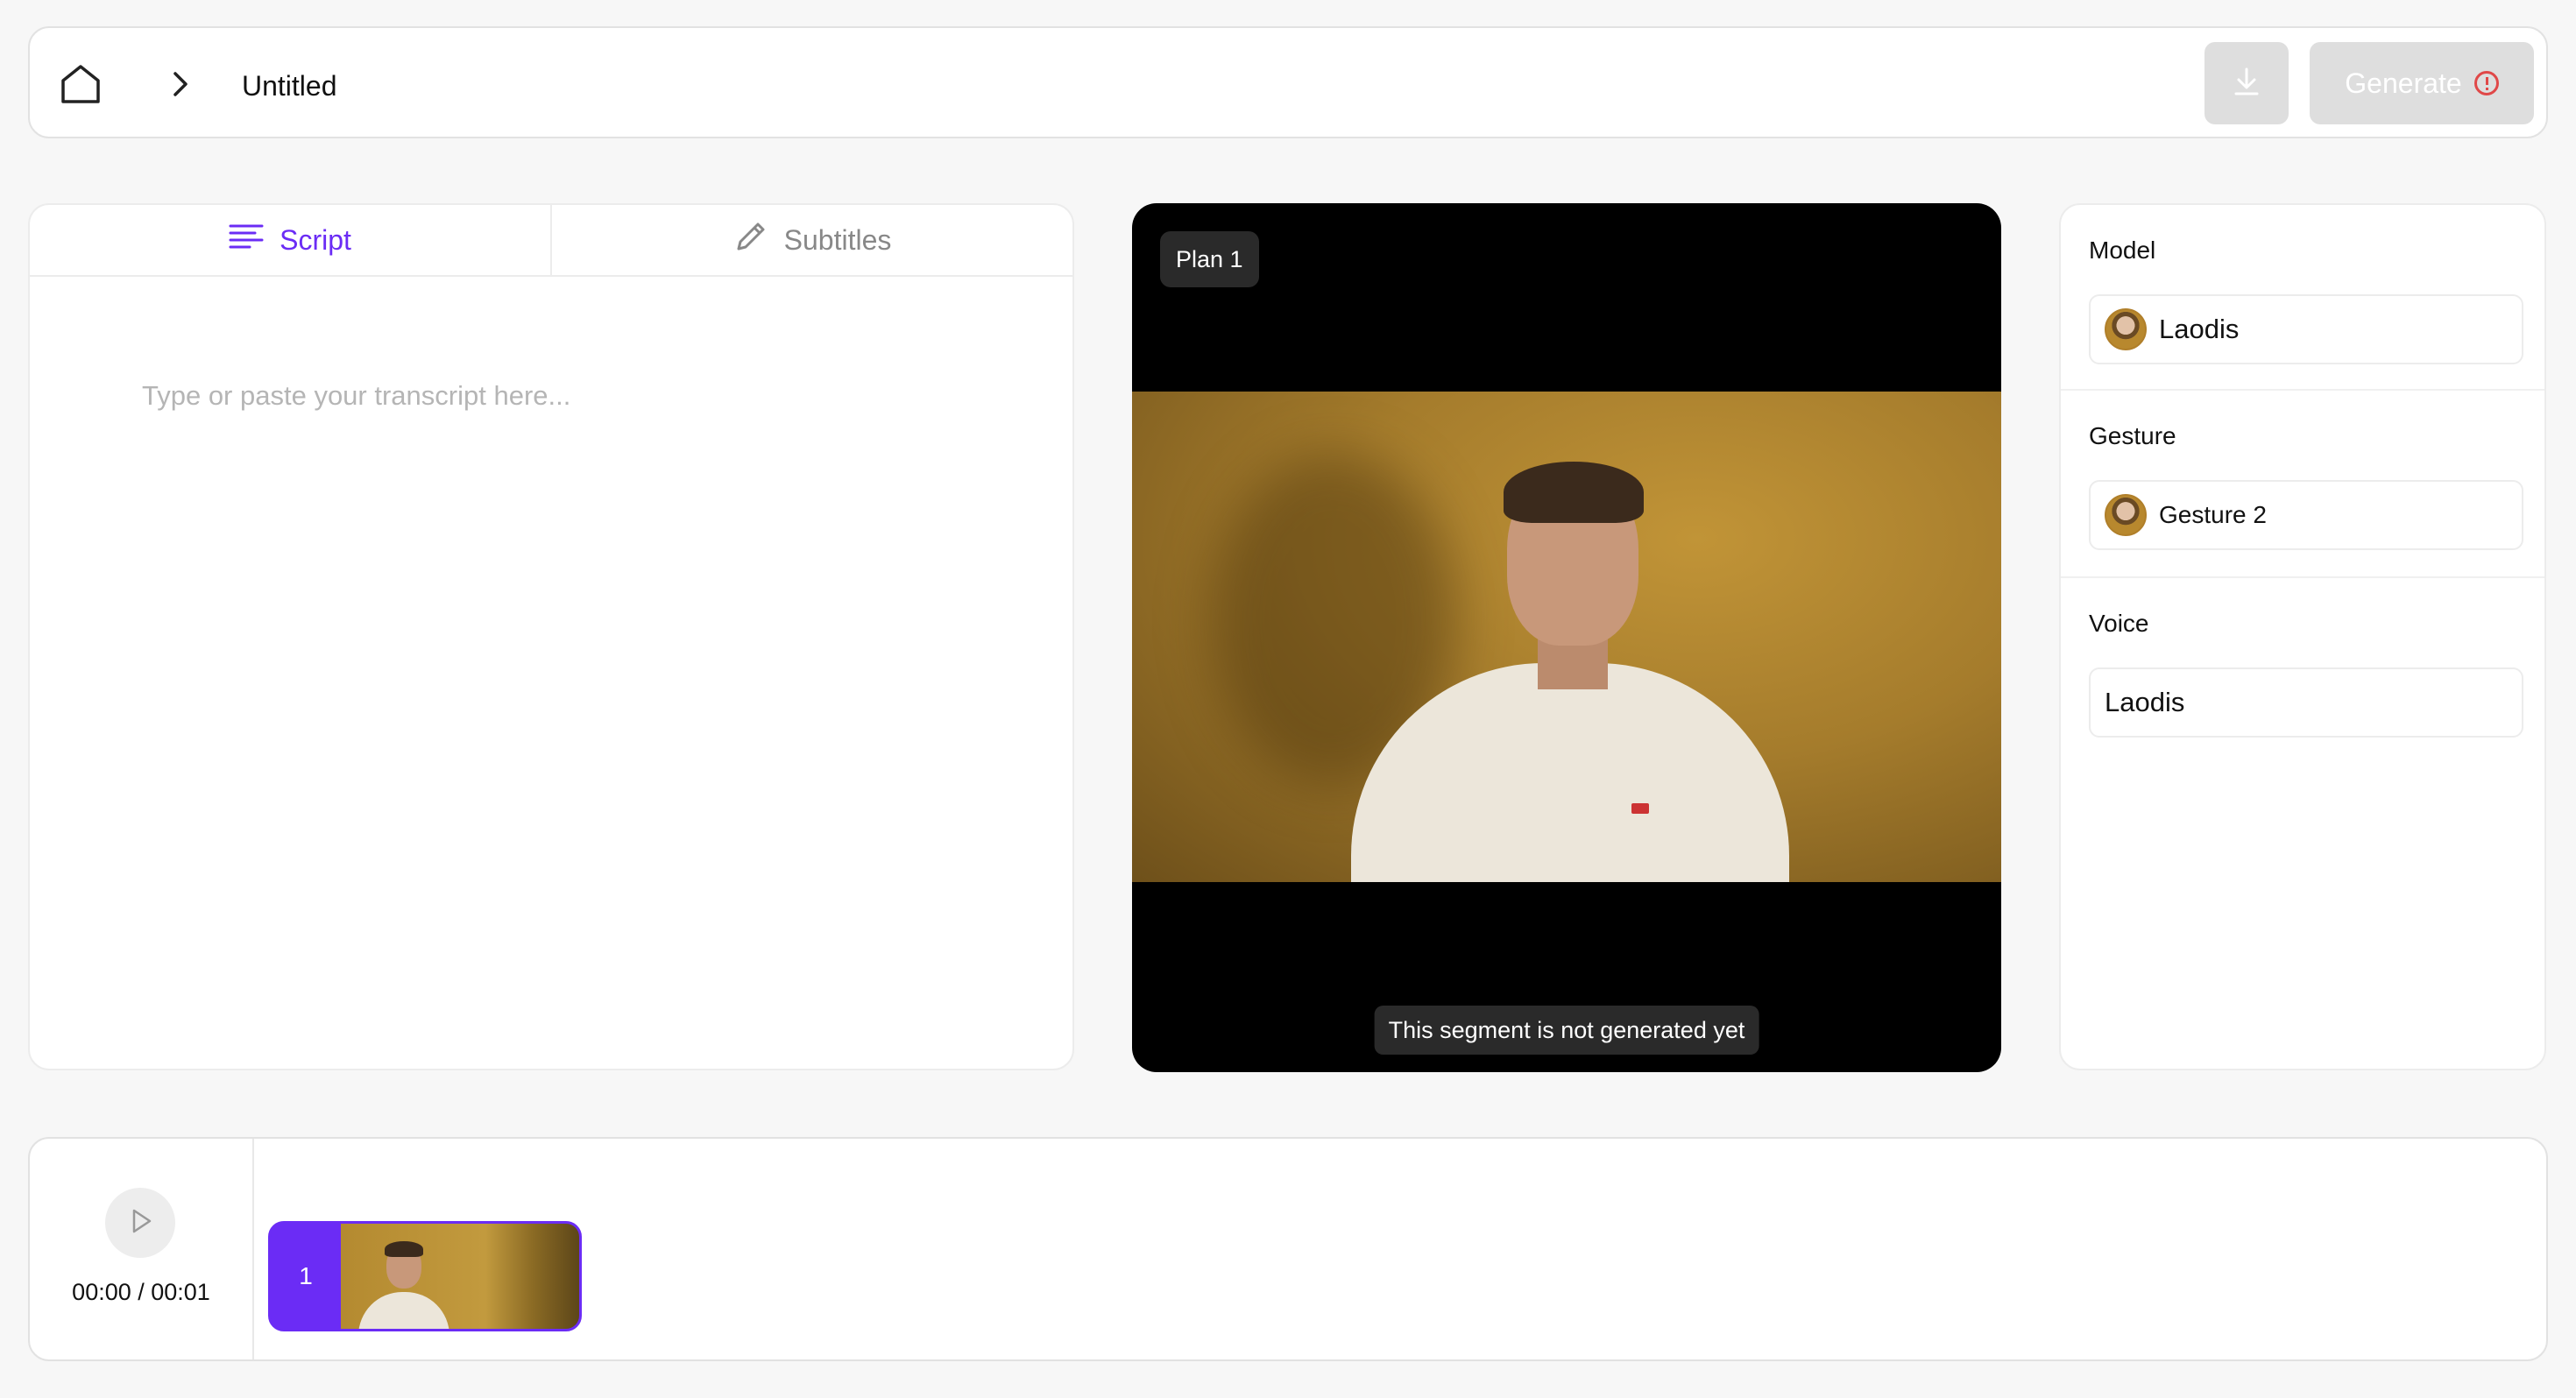 This screenshot has height=1398, width=2576. I want to click on plan-badge: Plan 1, so click(1209, 259).